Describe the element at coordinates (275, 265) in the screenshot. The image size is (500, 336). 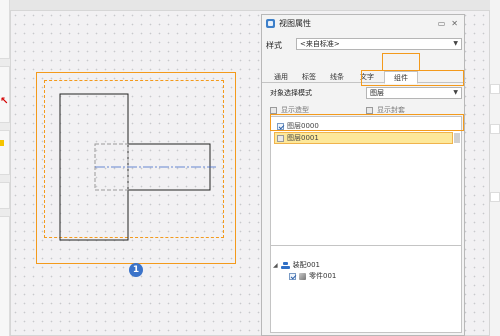
I see `collapse-caret-icon: ◢` at that location.